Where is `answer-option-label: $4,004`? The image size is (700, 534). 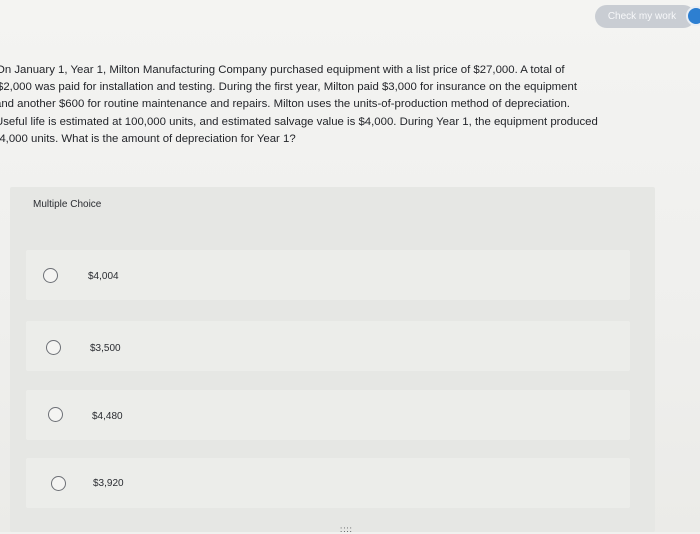 answer-option-label: $4,004 is located at coordinates (103, 276).